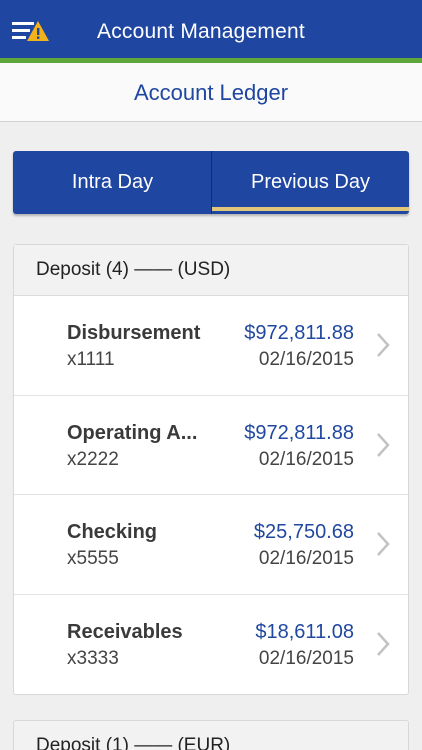 Image resolution: width=422 pixels, height=750 pixels. What do you see at coordinates (310, 182) in the screenshot?
I see `tab-previous-day: Previous Day` at bounding box center [310, 182].